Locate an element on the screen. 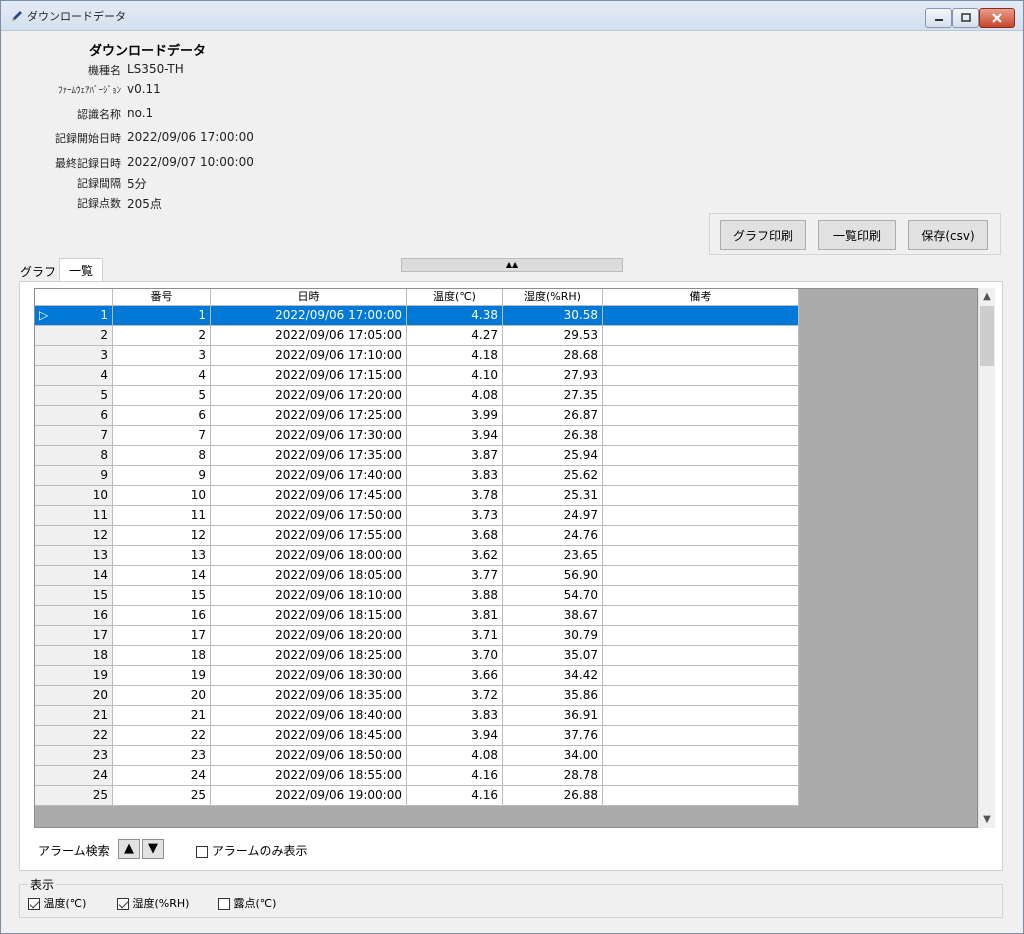 The width and height of the screenshot is (1024, 934). cell-humidity: 27.93 is located at coordinates (553, 376).